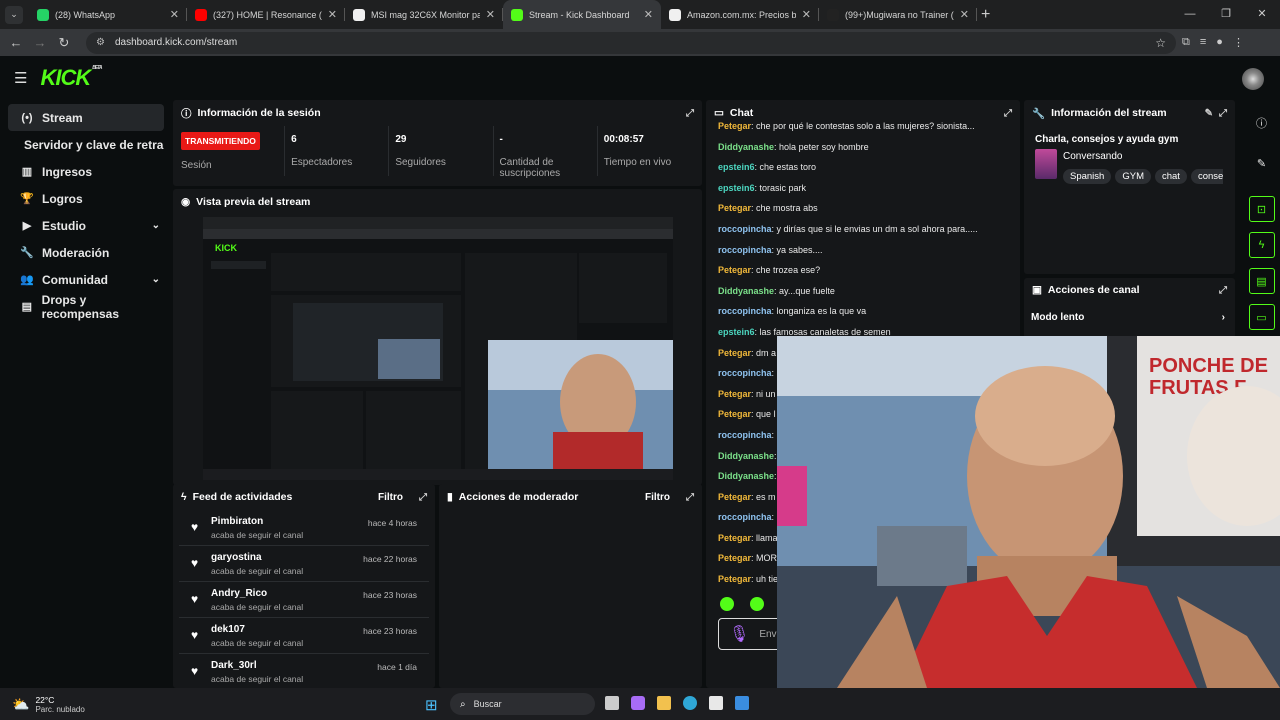 The height and width of the screenshot is (720, 1280). I want to click on reading-list-icon: ≡, so click(1203, 42).